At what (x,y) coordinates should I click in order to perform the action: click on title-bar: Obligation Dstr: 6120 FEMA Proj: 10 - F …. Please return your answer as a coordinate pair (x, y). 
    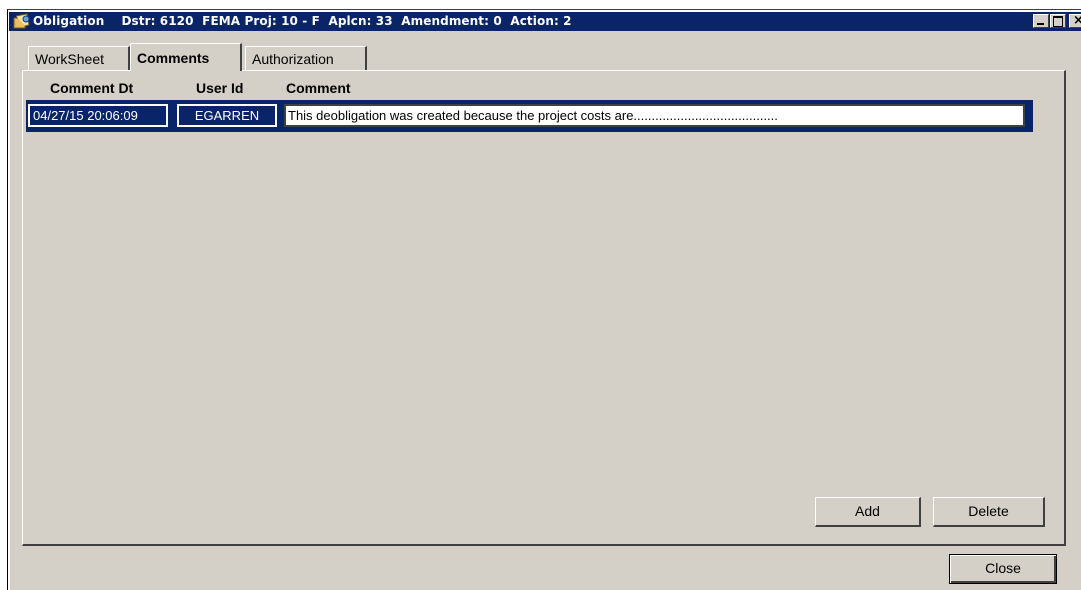
    Looking at the image, I should click on (545, 21).